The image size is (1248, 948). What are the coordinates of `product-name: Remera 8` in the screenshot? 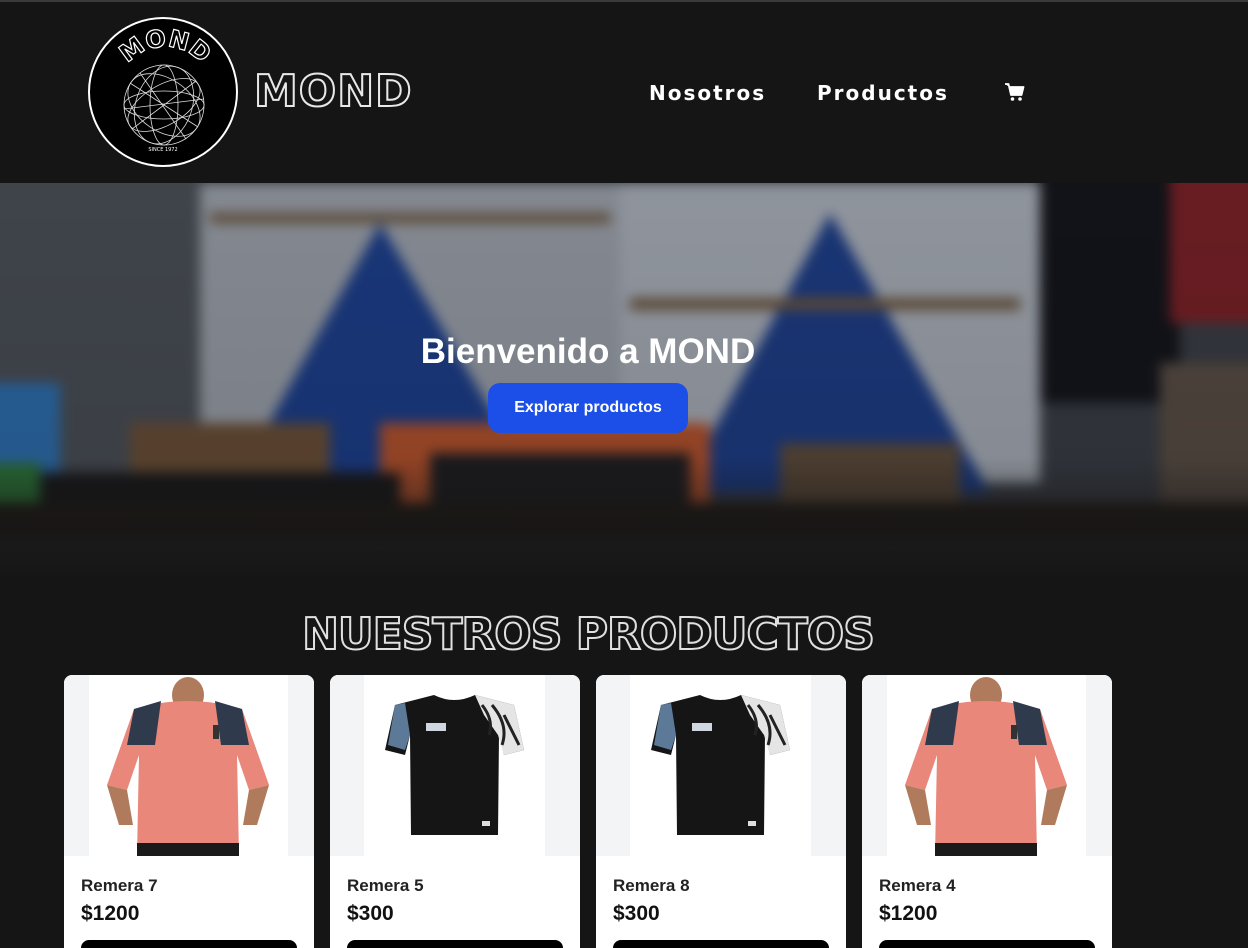 It's located at (651, 885).